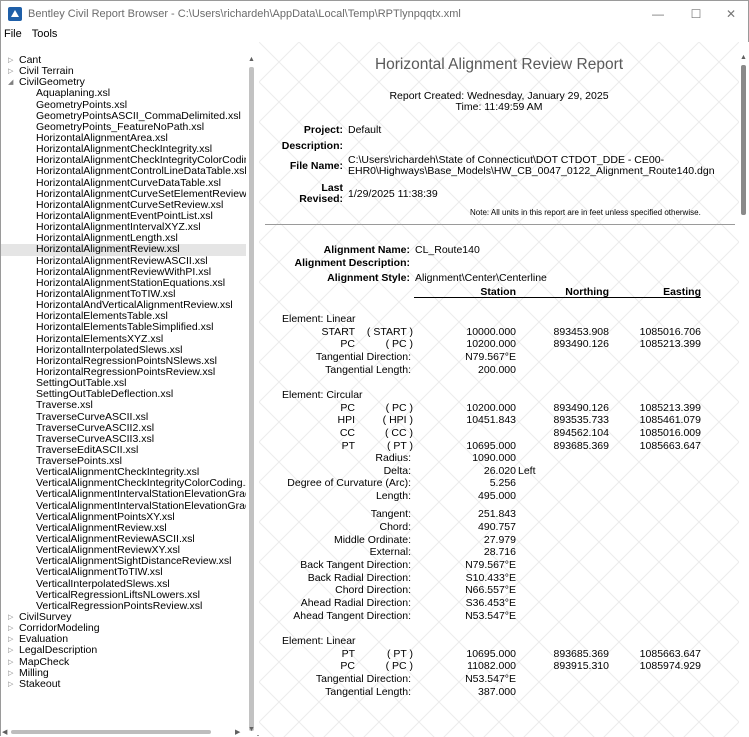 This screenshot has height=737, width=749. I want to click on property-label: Chord Direction:, so click(373, 590).